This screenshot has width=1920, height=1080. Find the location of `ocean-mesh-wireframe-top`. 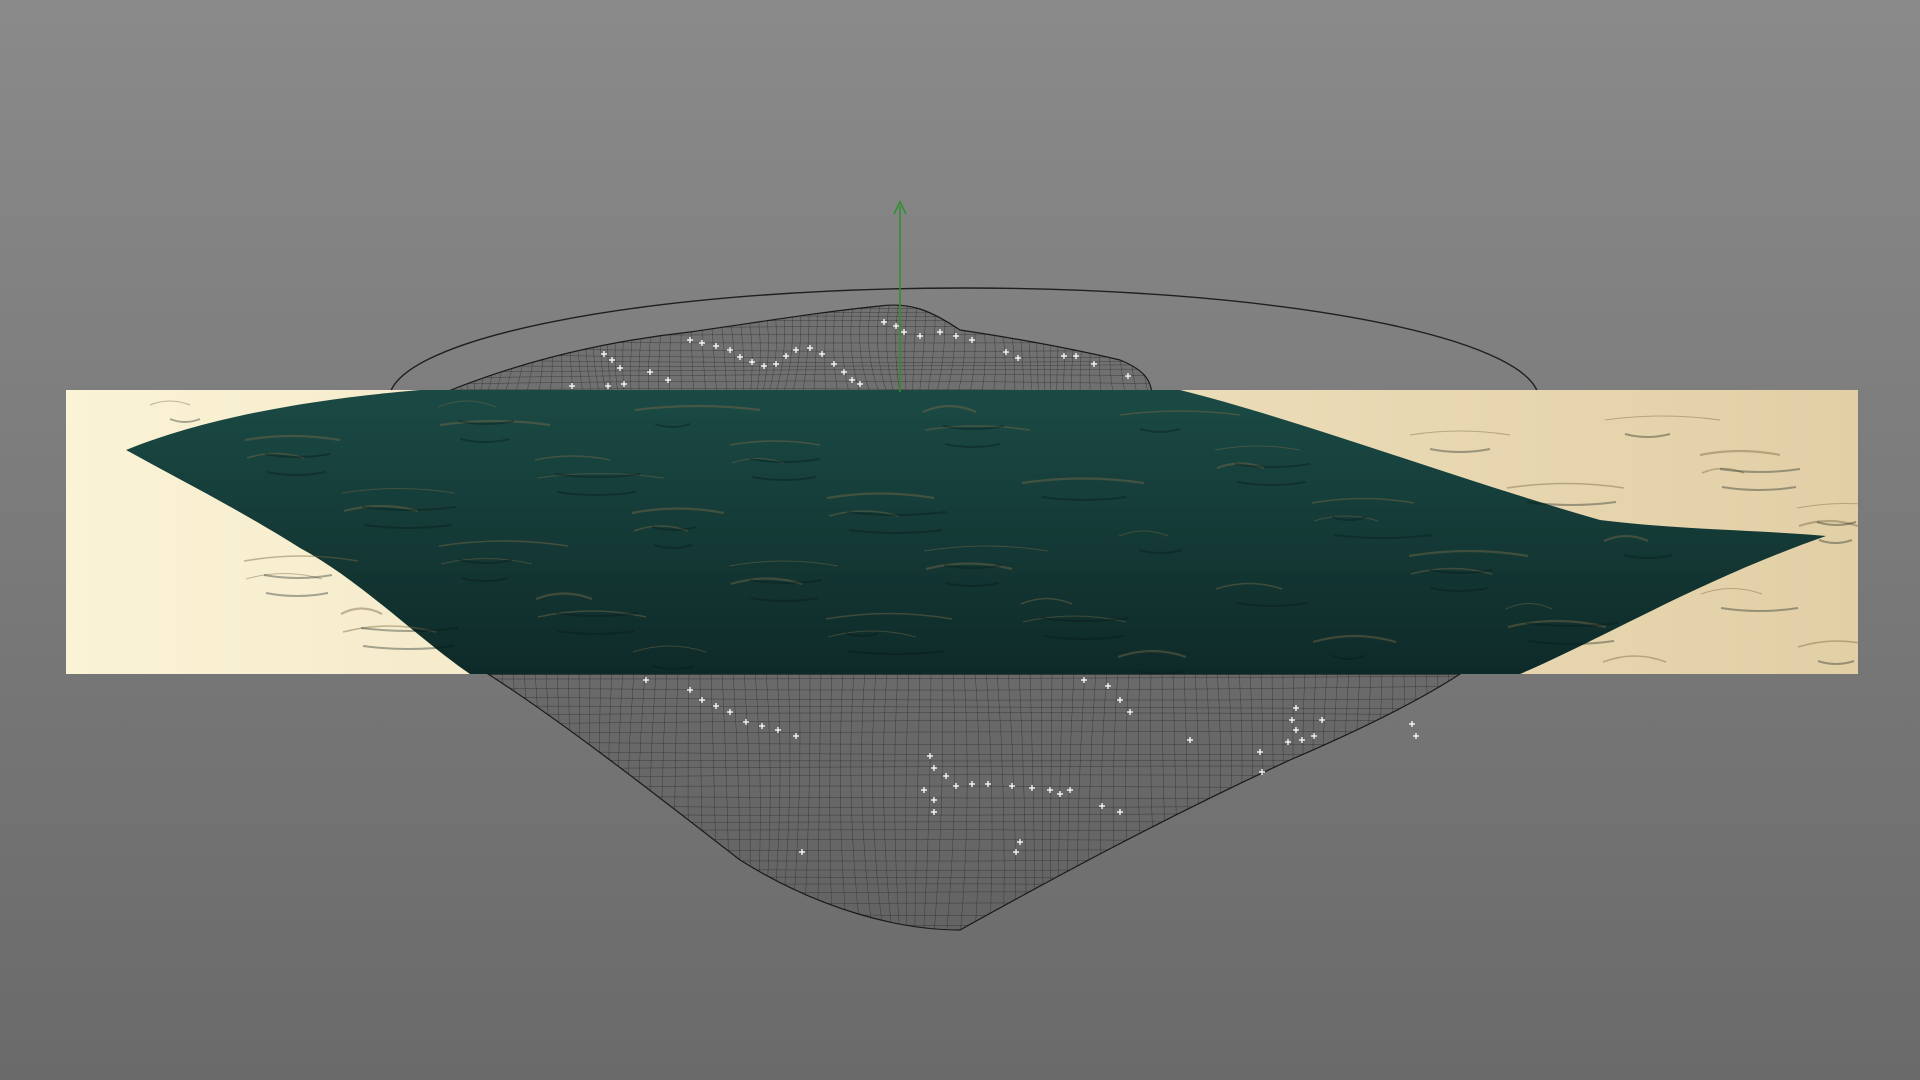

ocean-mesh-wireframe-top is located at coordinates (803, 347).